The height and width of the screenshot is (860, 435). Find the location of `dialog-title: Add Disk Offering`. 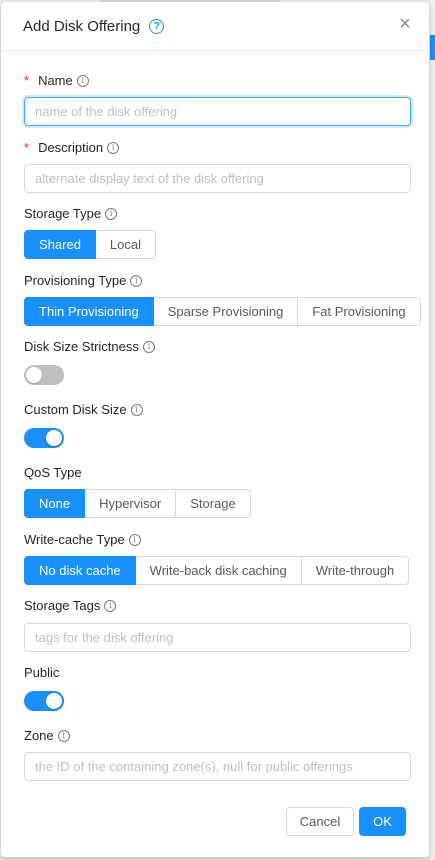

dialog-title: Add Disk Offering is located at coordinates (82, 26).